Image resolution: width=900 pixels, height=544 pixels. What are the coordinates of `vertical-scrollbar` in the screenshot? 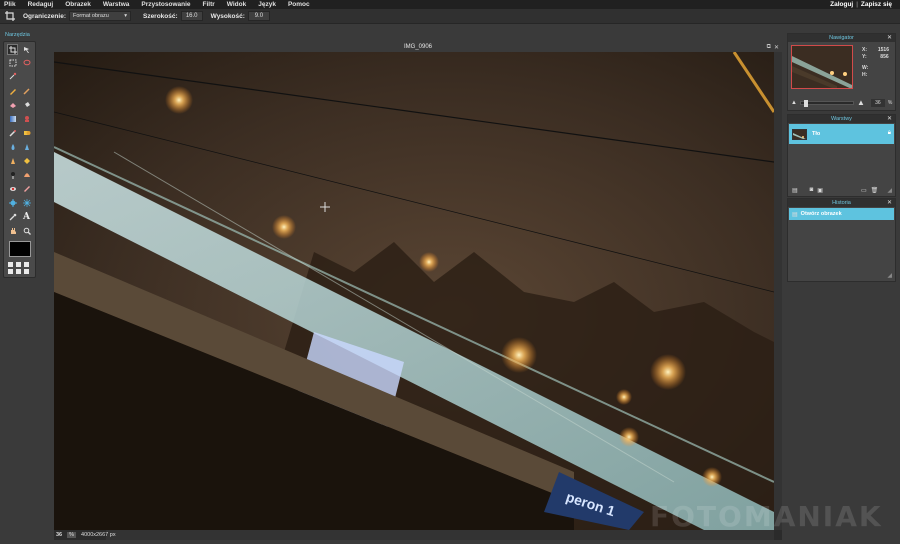 It's located at (778, 291).